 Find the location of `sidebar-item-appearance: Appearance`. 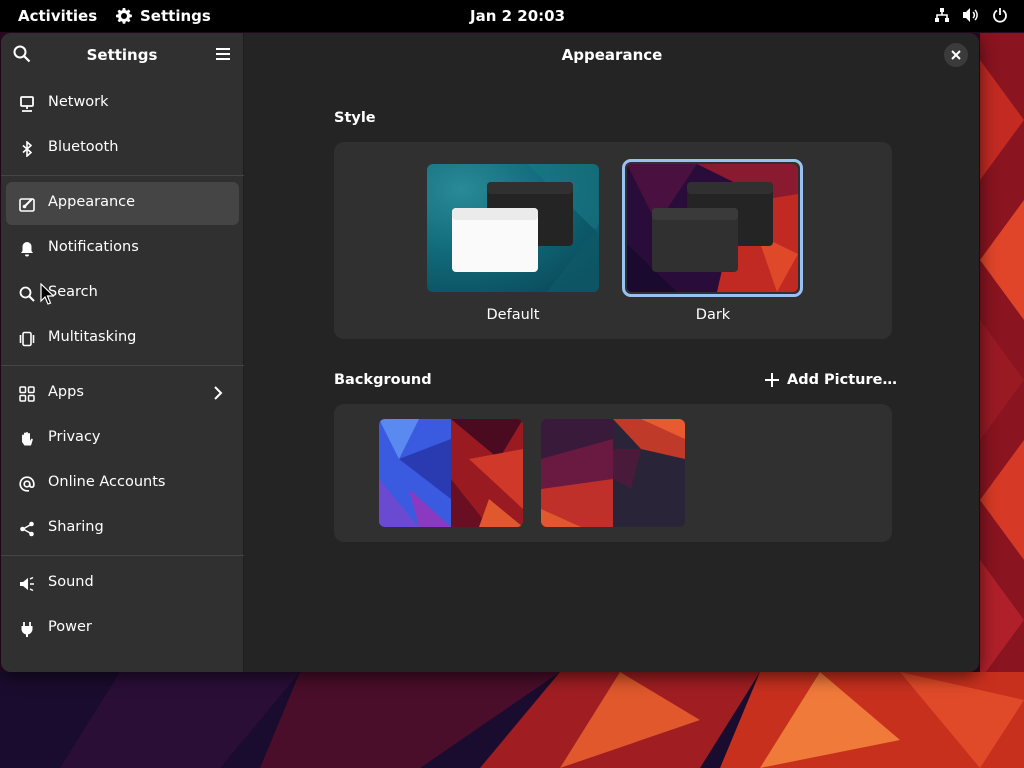

sidebar-item-appearance: Appearance is located at coordinates (122, 203).